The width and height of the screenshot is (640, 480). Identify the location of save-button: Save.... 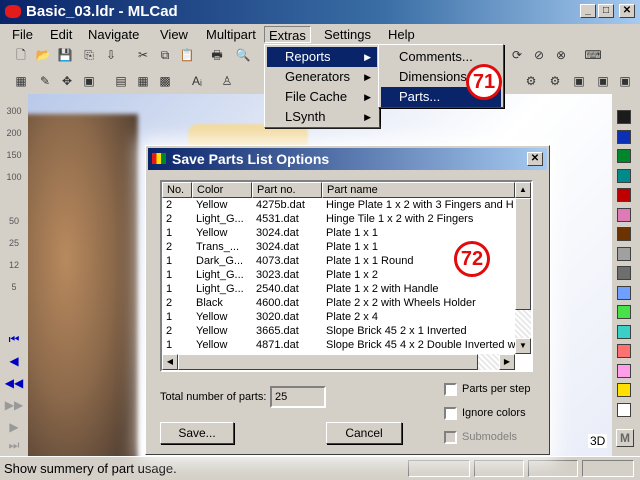
(197, 433).